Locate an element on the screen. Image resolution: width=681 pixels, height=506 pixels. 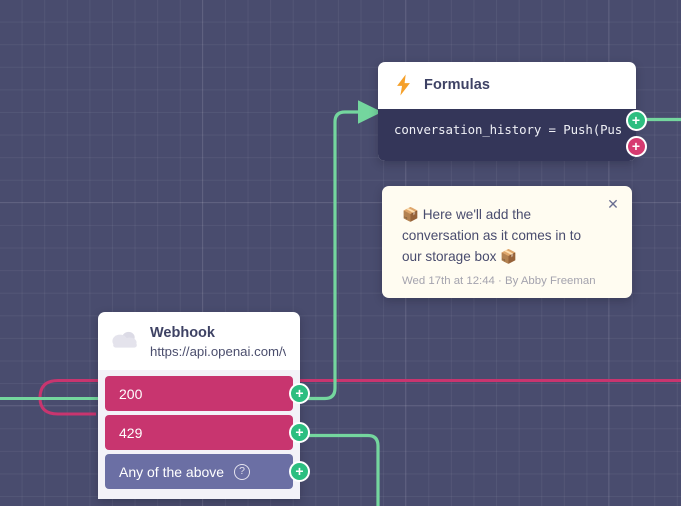
webhook-title: Webhook is located at coordinates (182, 333).